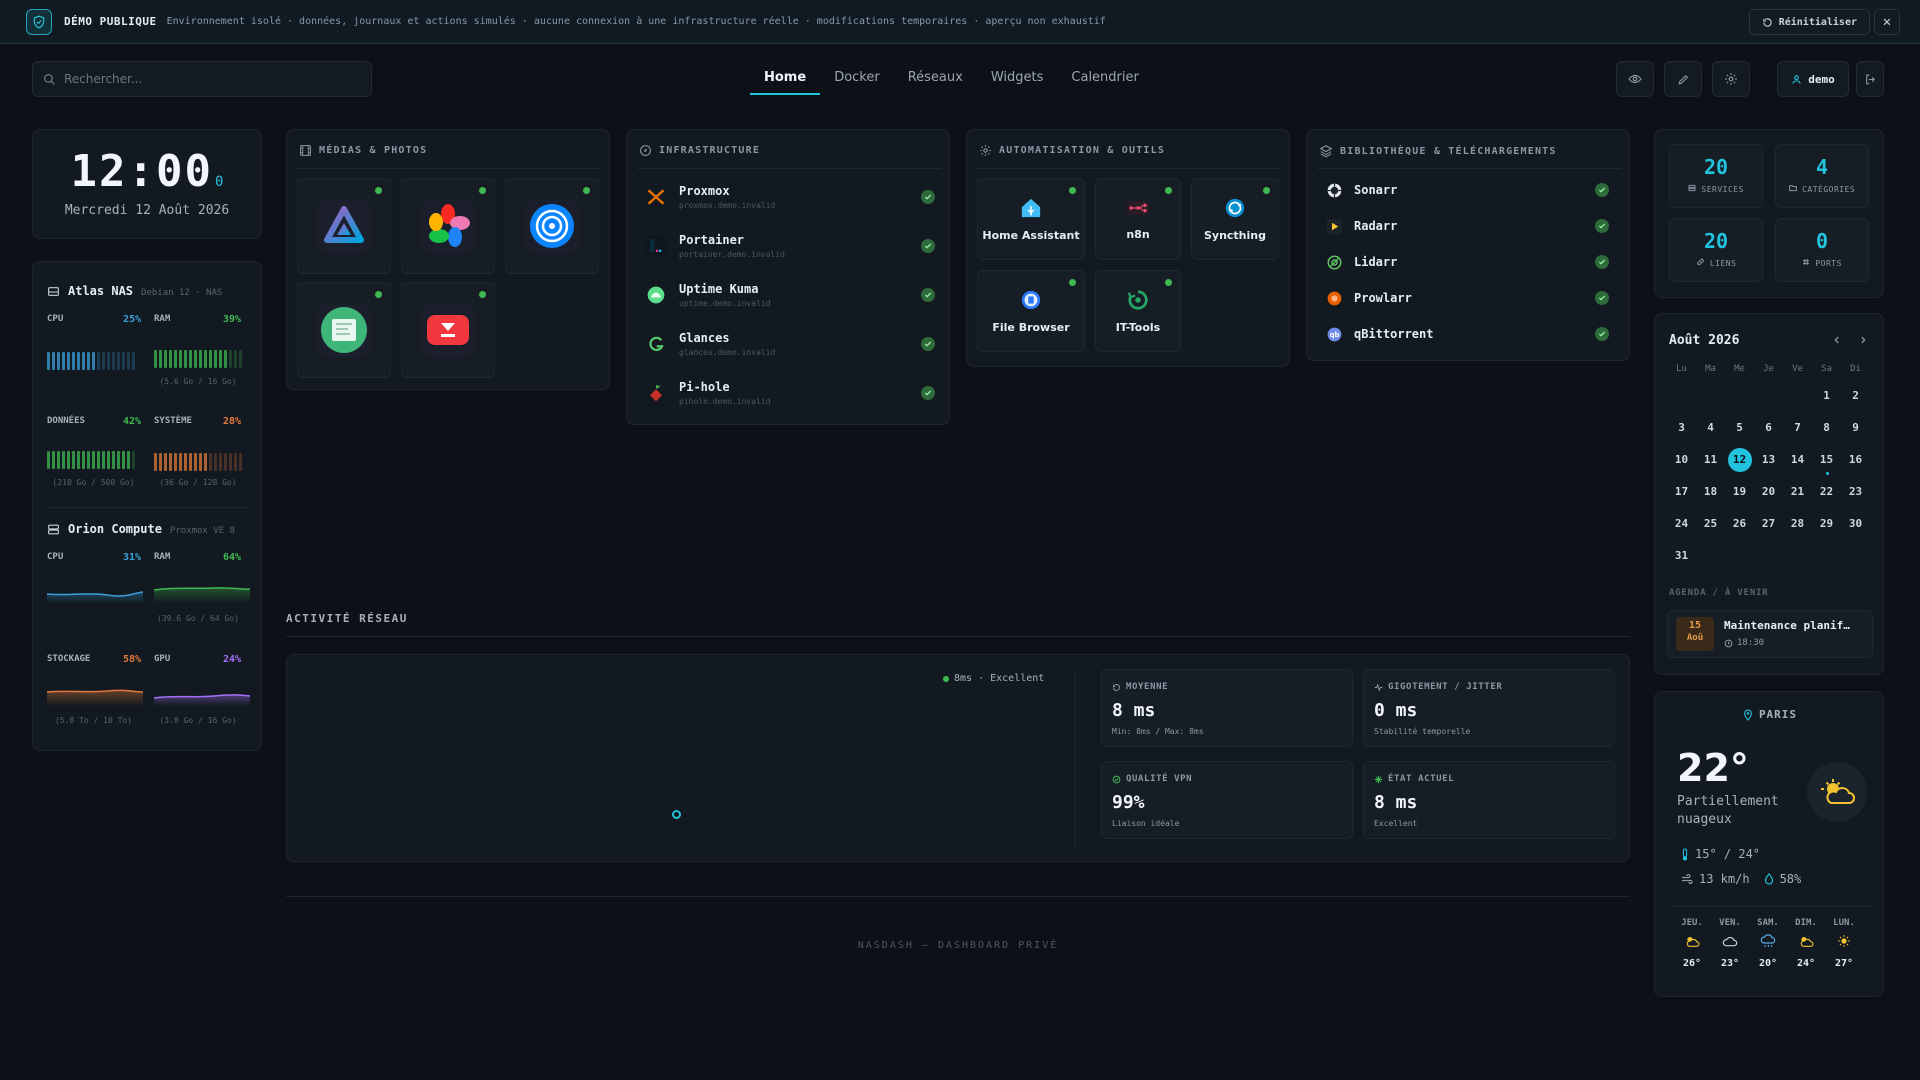 Image resolution: width=1920 pixels, height=1080 pixels. Describe the element at coordinates (1826, 399) in the screenshot. I see `calendar-day: 1` at that location.